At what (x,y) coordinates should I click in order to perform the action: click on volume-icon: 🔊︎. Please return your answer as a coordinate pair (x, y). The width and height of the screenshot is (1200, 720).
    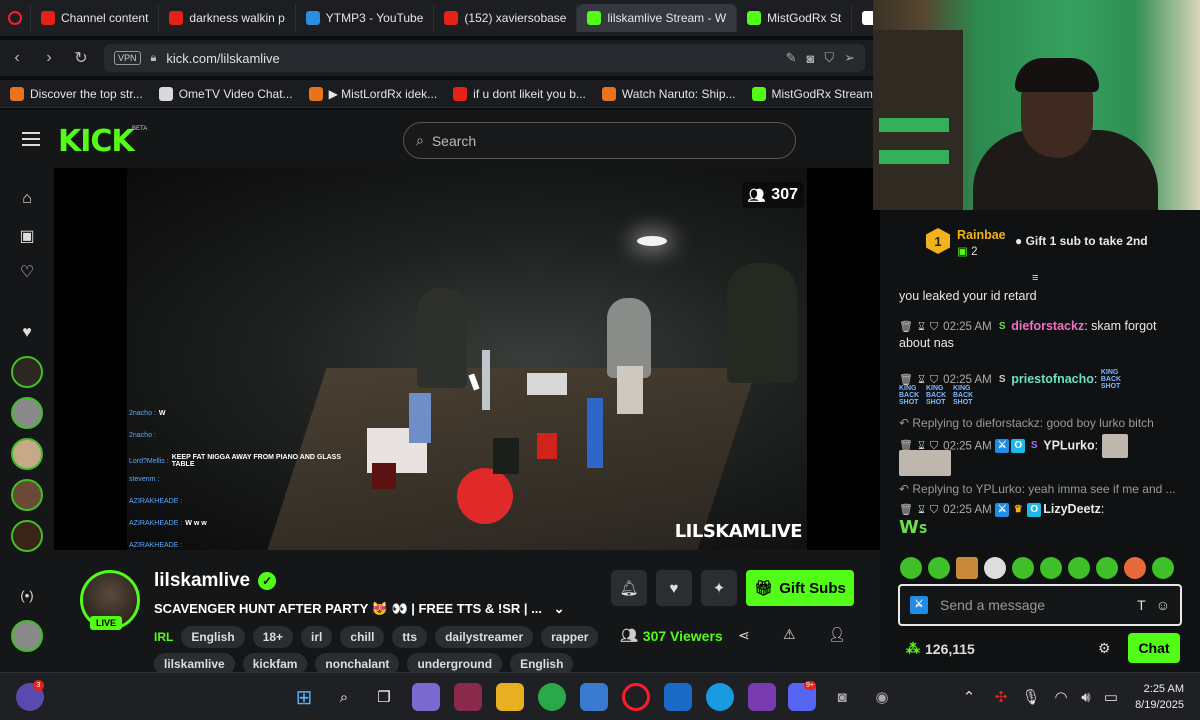
    Looking at the image, I should click on (1086, 697).